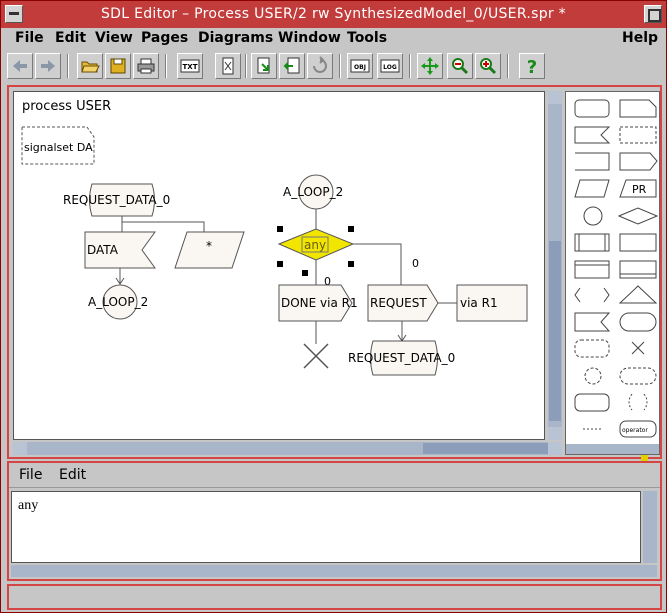 This screenshot has width=667, height=613. I want to click on text-vertical-scrollbar, so click(650, 527).